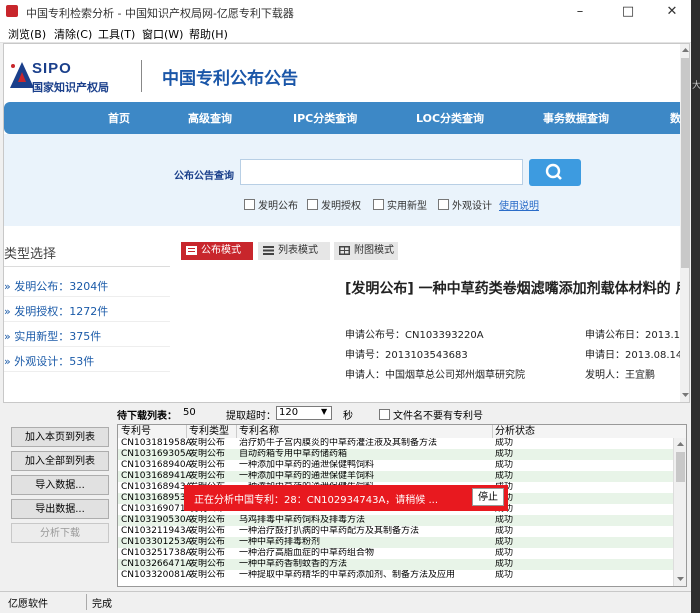 The width and height of the screenshot is (700, 613). I want to click on inventor: 发明人：王宜鹏, so click(620, 375).